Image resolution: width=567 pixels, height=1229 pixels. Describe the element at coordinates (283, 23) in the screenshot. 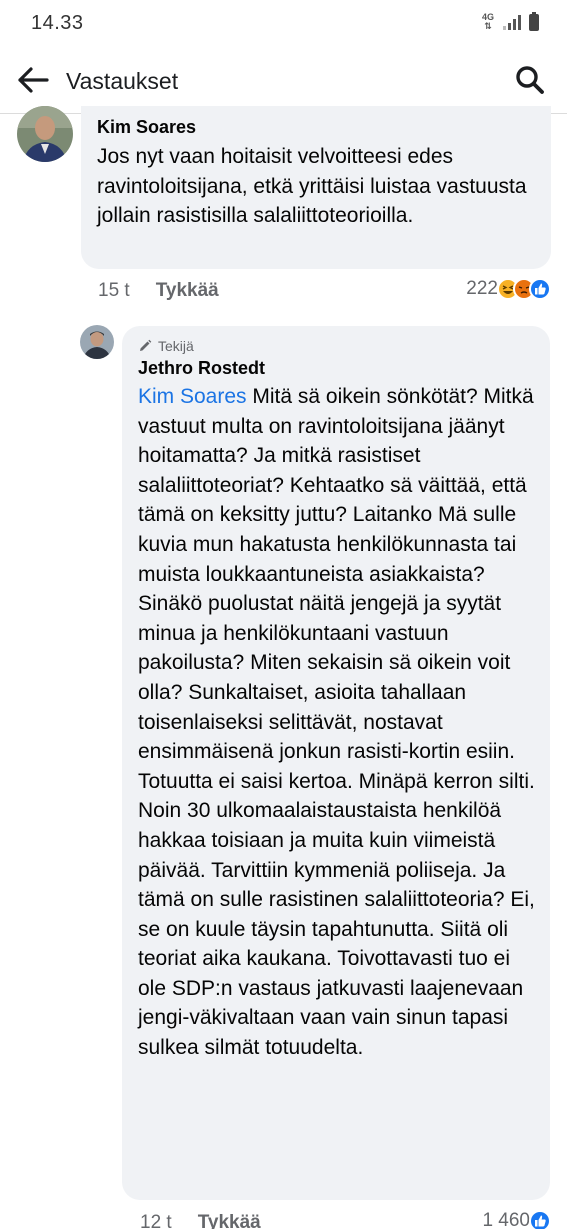

I see `status-bar: 14.33 4G ⇅` at that location.